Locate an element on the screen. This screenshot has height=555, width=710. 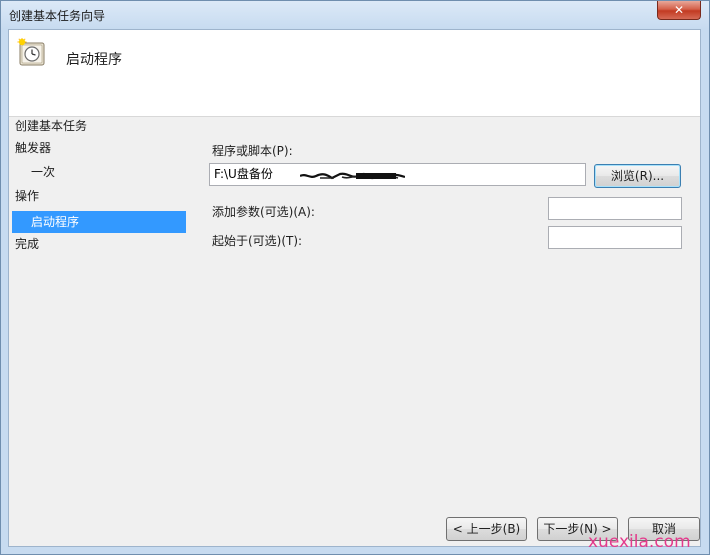
nav-item-start-program: 启动程序 is located at coordinates (99, 222).